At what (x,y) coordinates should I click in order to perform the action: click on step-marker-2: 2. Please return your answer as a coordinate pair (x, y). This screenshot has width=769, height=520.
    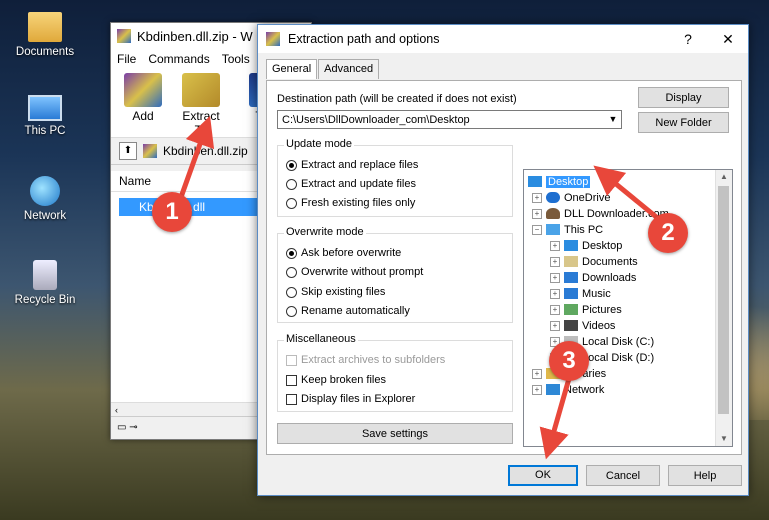
    Looking at the image, I should click on (668, 233).